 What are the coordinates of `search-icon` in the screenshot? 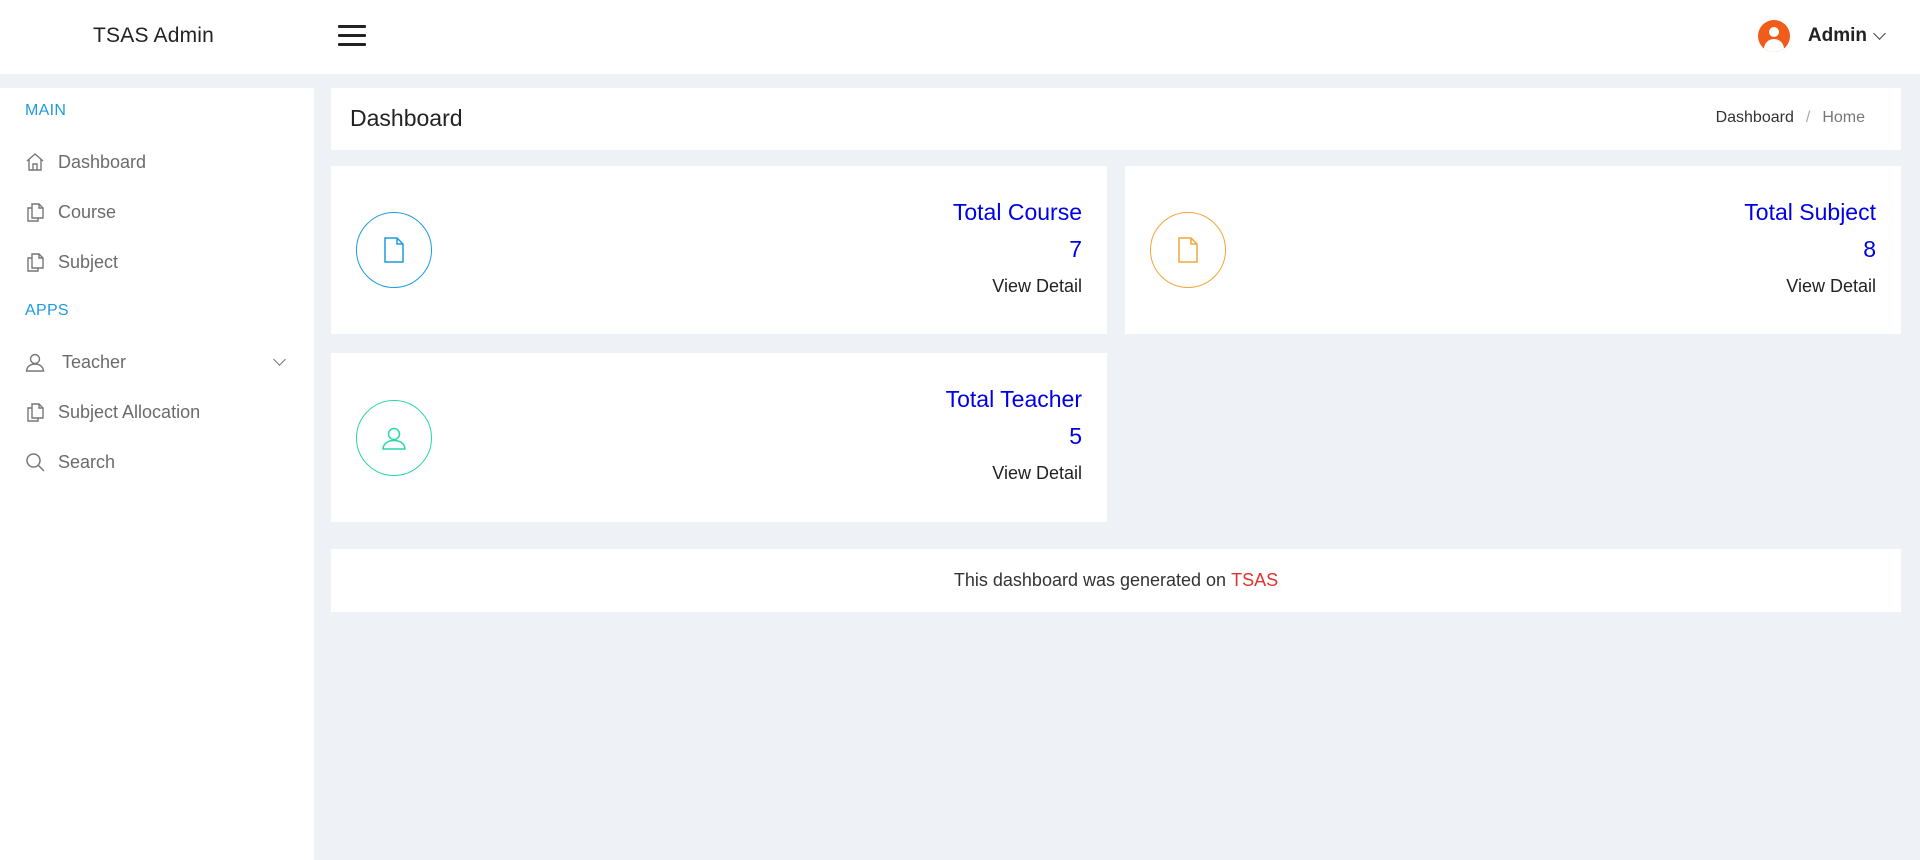 It's located at (35, 462).